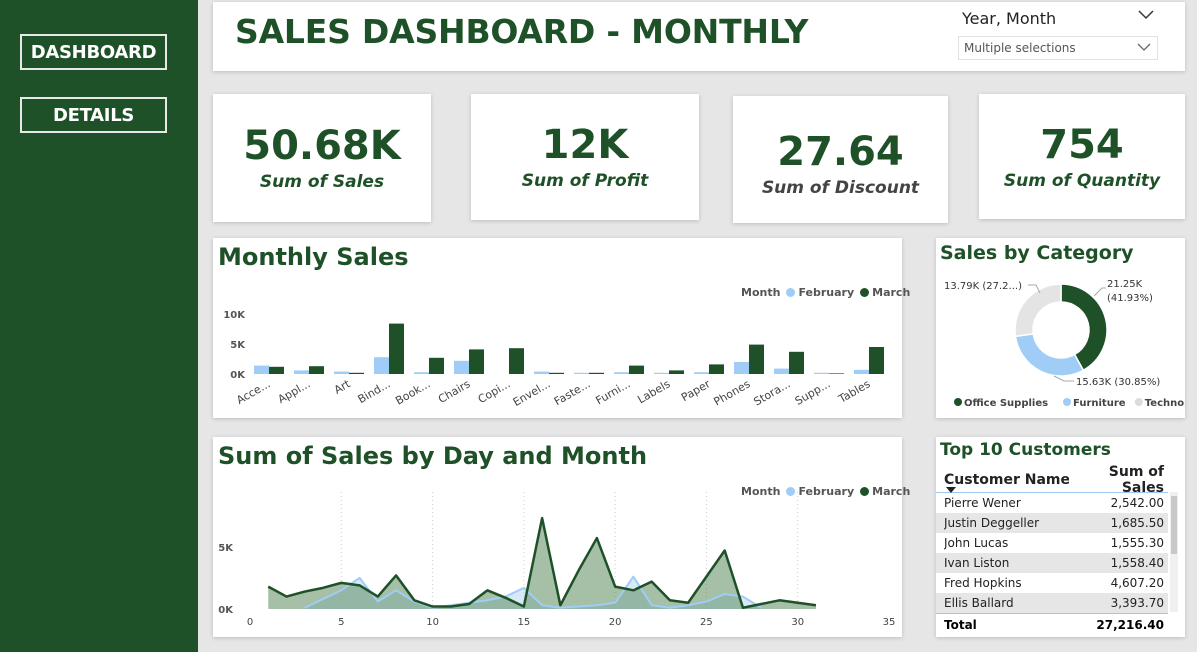 Image resolution: width=1197 pixels, height=652 pixels. I want to click on data-label: 15.63K (30.85%), so click(1118, 382).